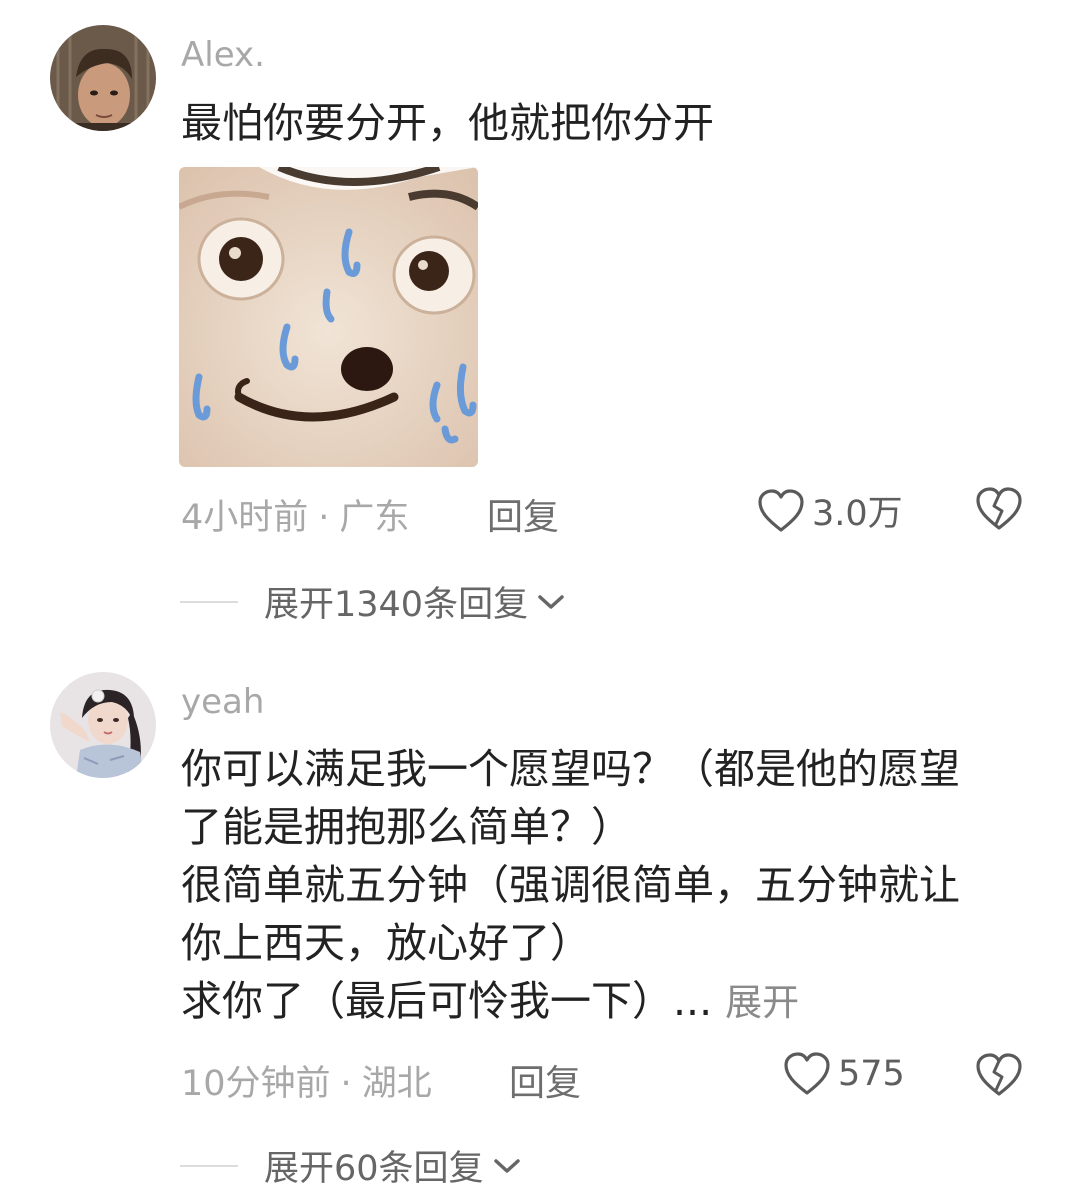 This screenshot has width=1080, height=1199. Describe the element at coordinates (396, 605) in the screenshot. I see `expand-replies-label: 展开1340条回复` at that location.